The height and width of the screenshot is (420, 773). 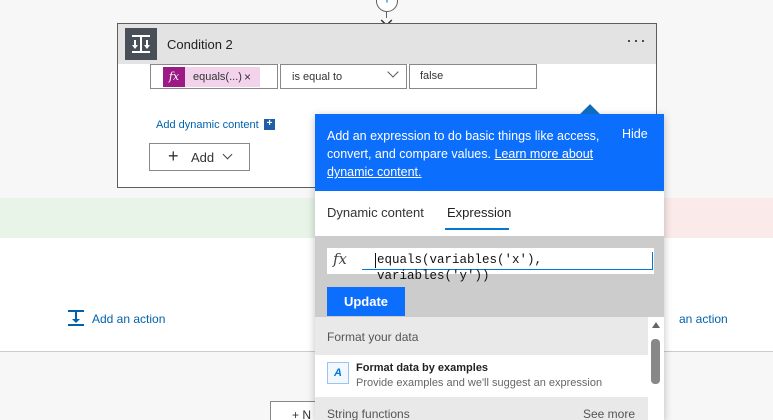 What do you see at coordinates (387, 44) in the screenshot?
I see `condition-header: Condition 2 ···` at bounding box center [387, 44].